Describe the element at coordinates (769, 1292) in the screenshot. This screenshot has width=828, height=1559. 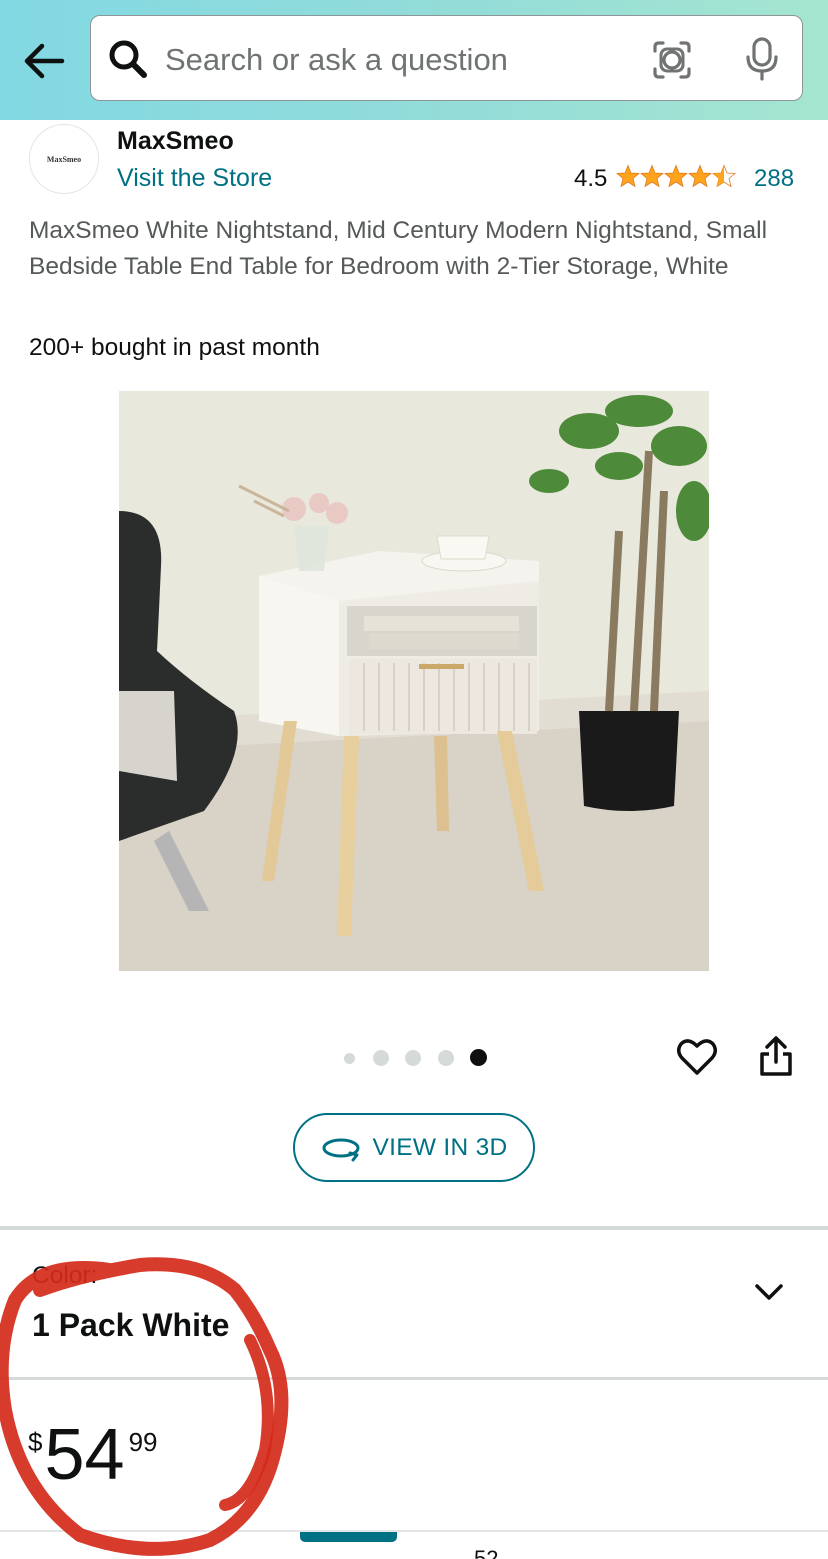
I see `chevron-down-icon` at that location.